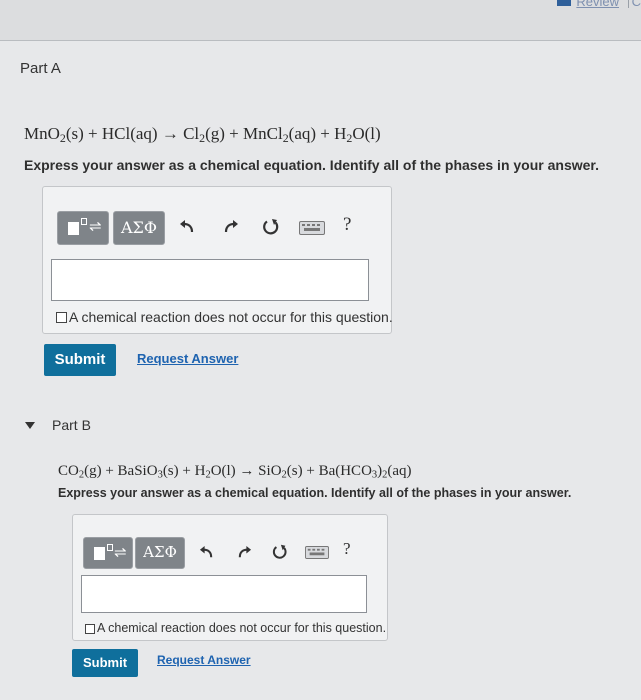 Image resolution: width=641 pixels, height=700 pixels. Describe the element at coordinates (564, 3) in the screenshot. I see `review-marker` at that location.